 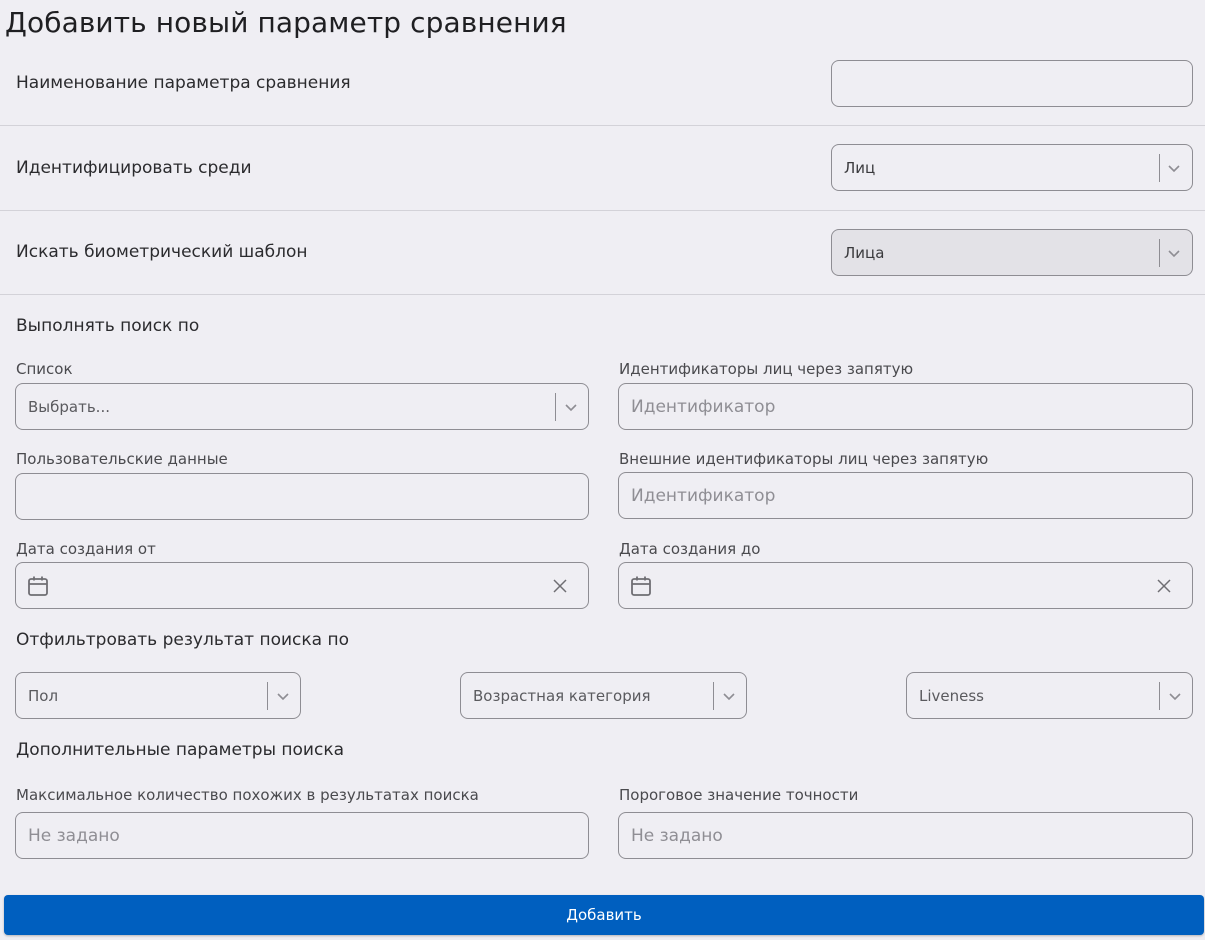 What do you see at coordinates (302, 585) in the screenshot?
I see `created-from-datepicker` at bounding box center [302, 585].